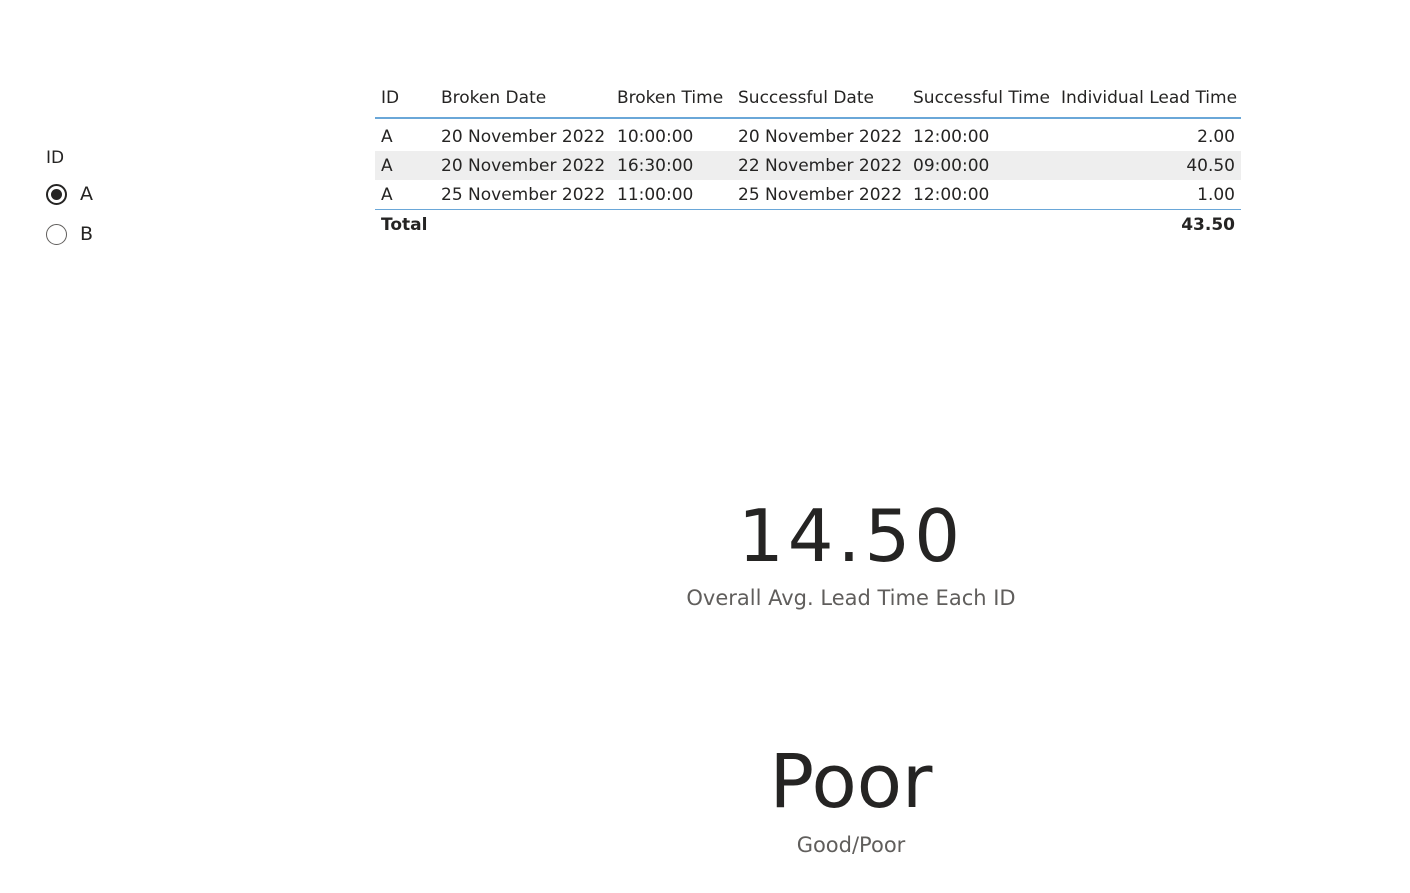 The height and width of the screenshot is (893, 1410). What do you see at coordinates (671, 98) in the screenshot?
I see `column-header-broken-time: Broken Time` at bounding box center [671, 98].